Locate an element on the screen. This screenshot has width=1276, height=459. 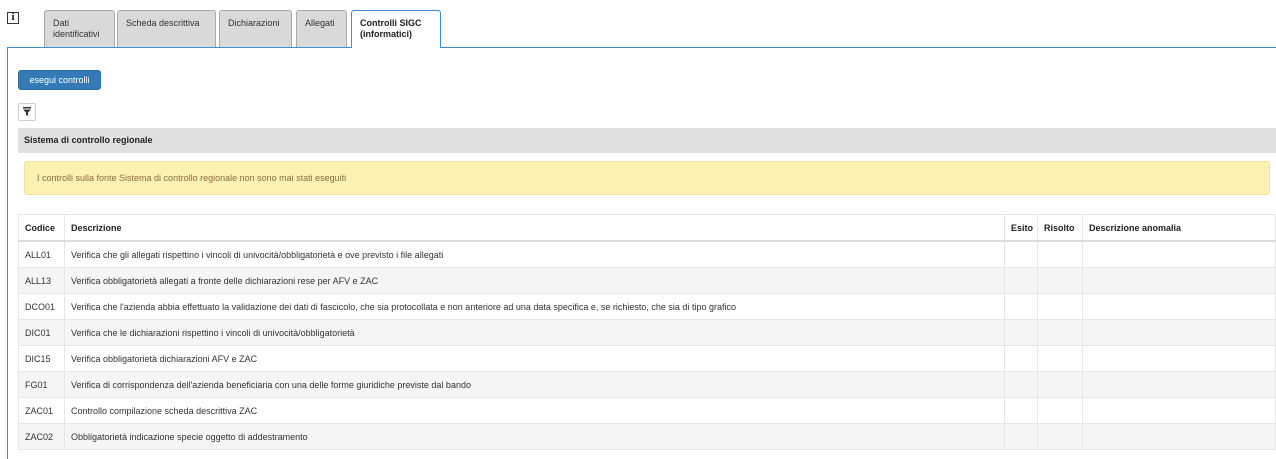
col-header-descrizione-anomalia: Descrizione anomalia is located at coordinates (1179, 228).